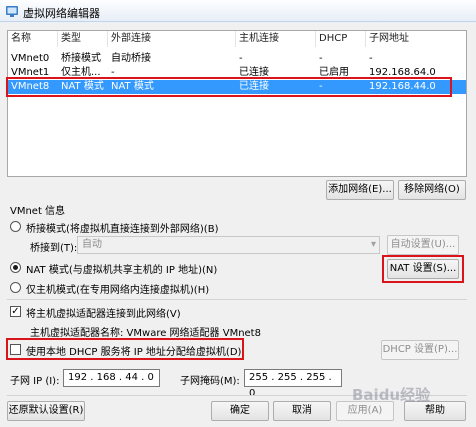  I want to click on column-header-external: 外部连接, so click(172, 39).